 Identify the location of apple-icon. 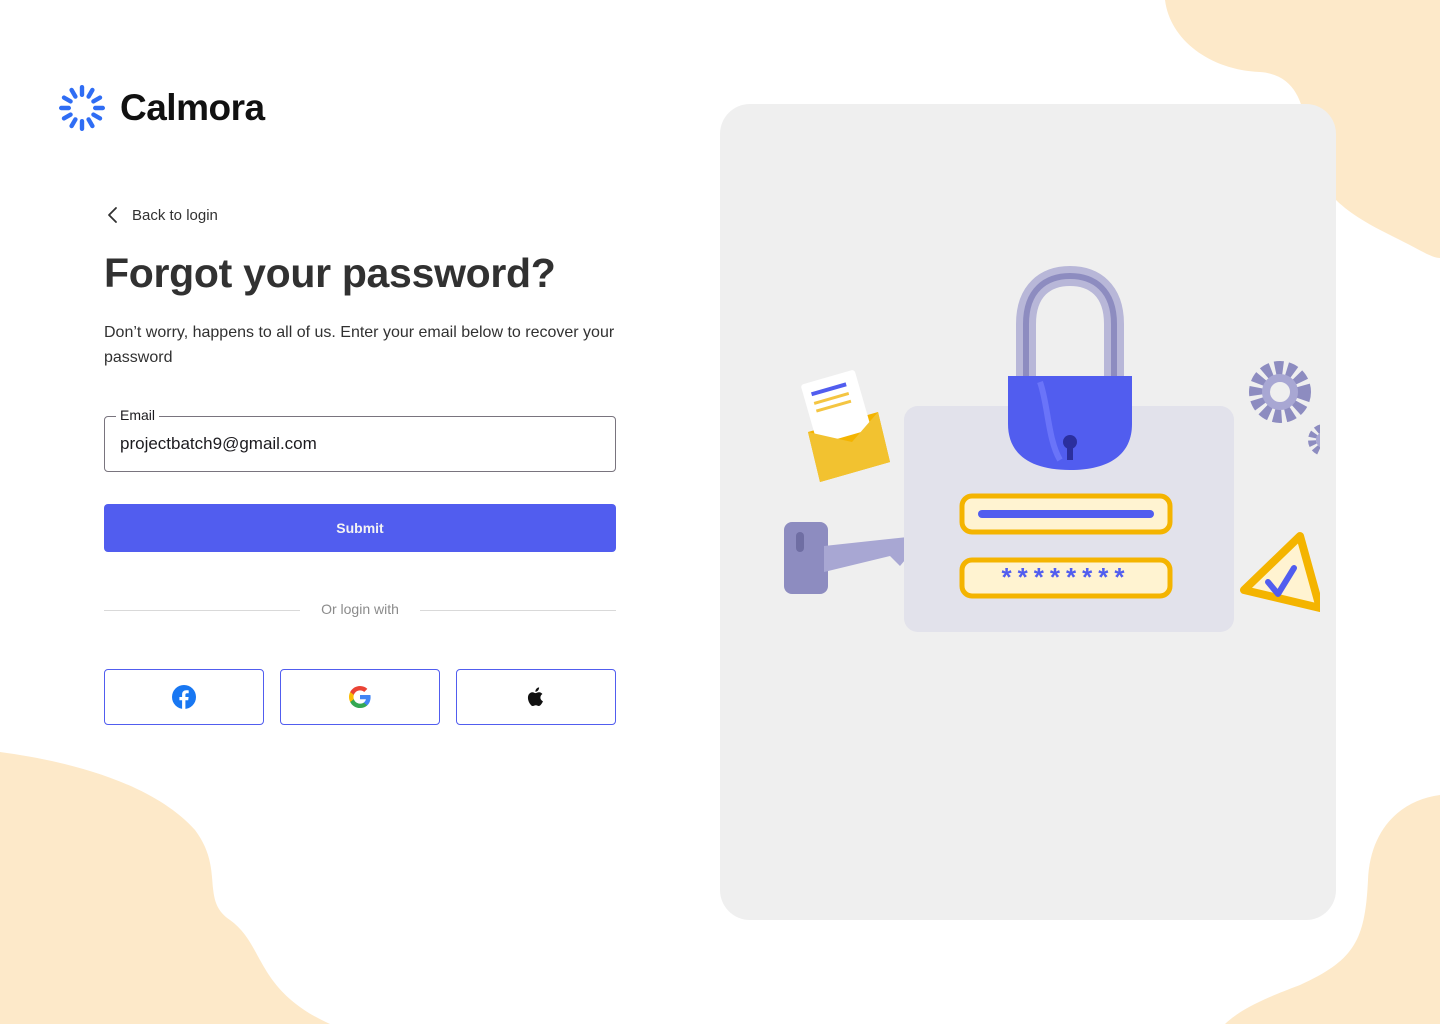
(535, 697).